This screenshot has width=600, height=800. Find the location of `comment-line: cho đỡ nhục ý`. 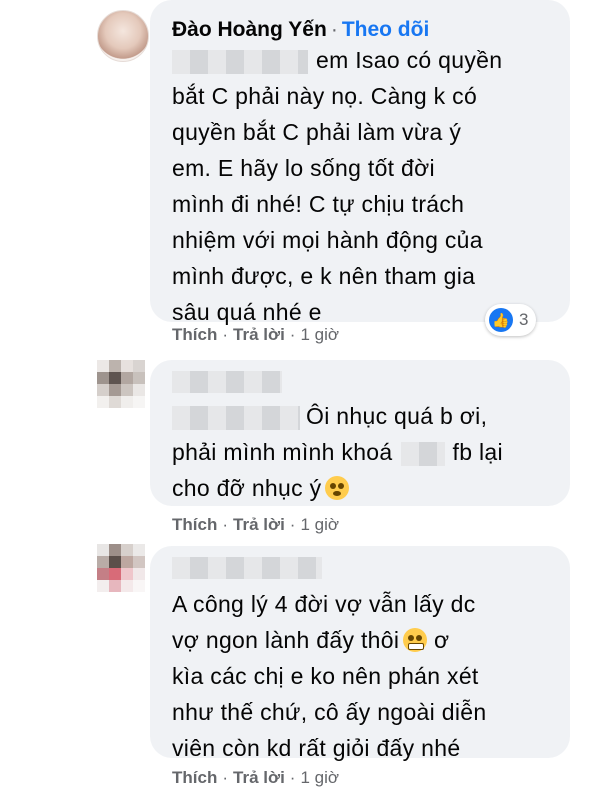

comment-line: cho đỡ nhục ý is located at coordinates (247, 488).